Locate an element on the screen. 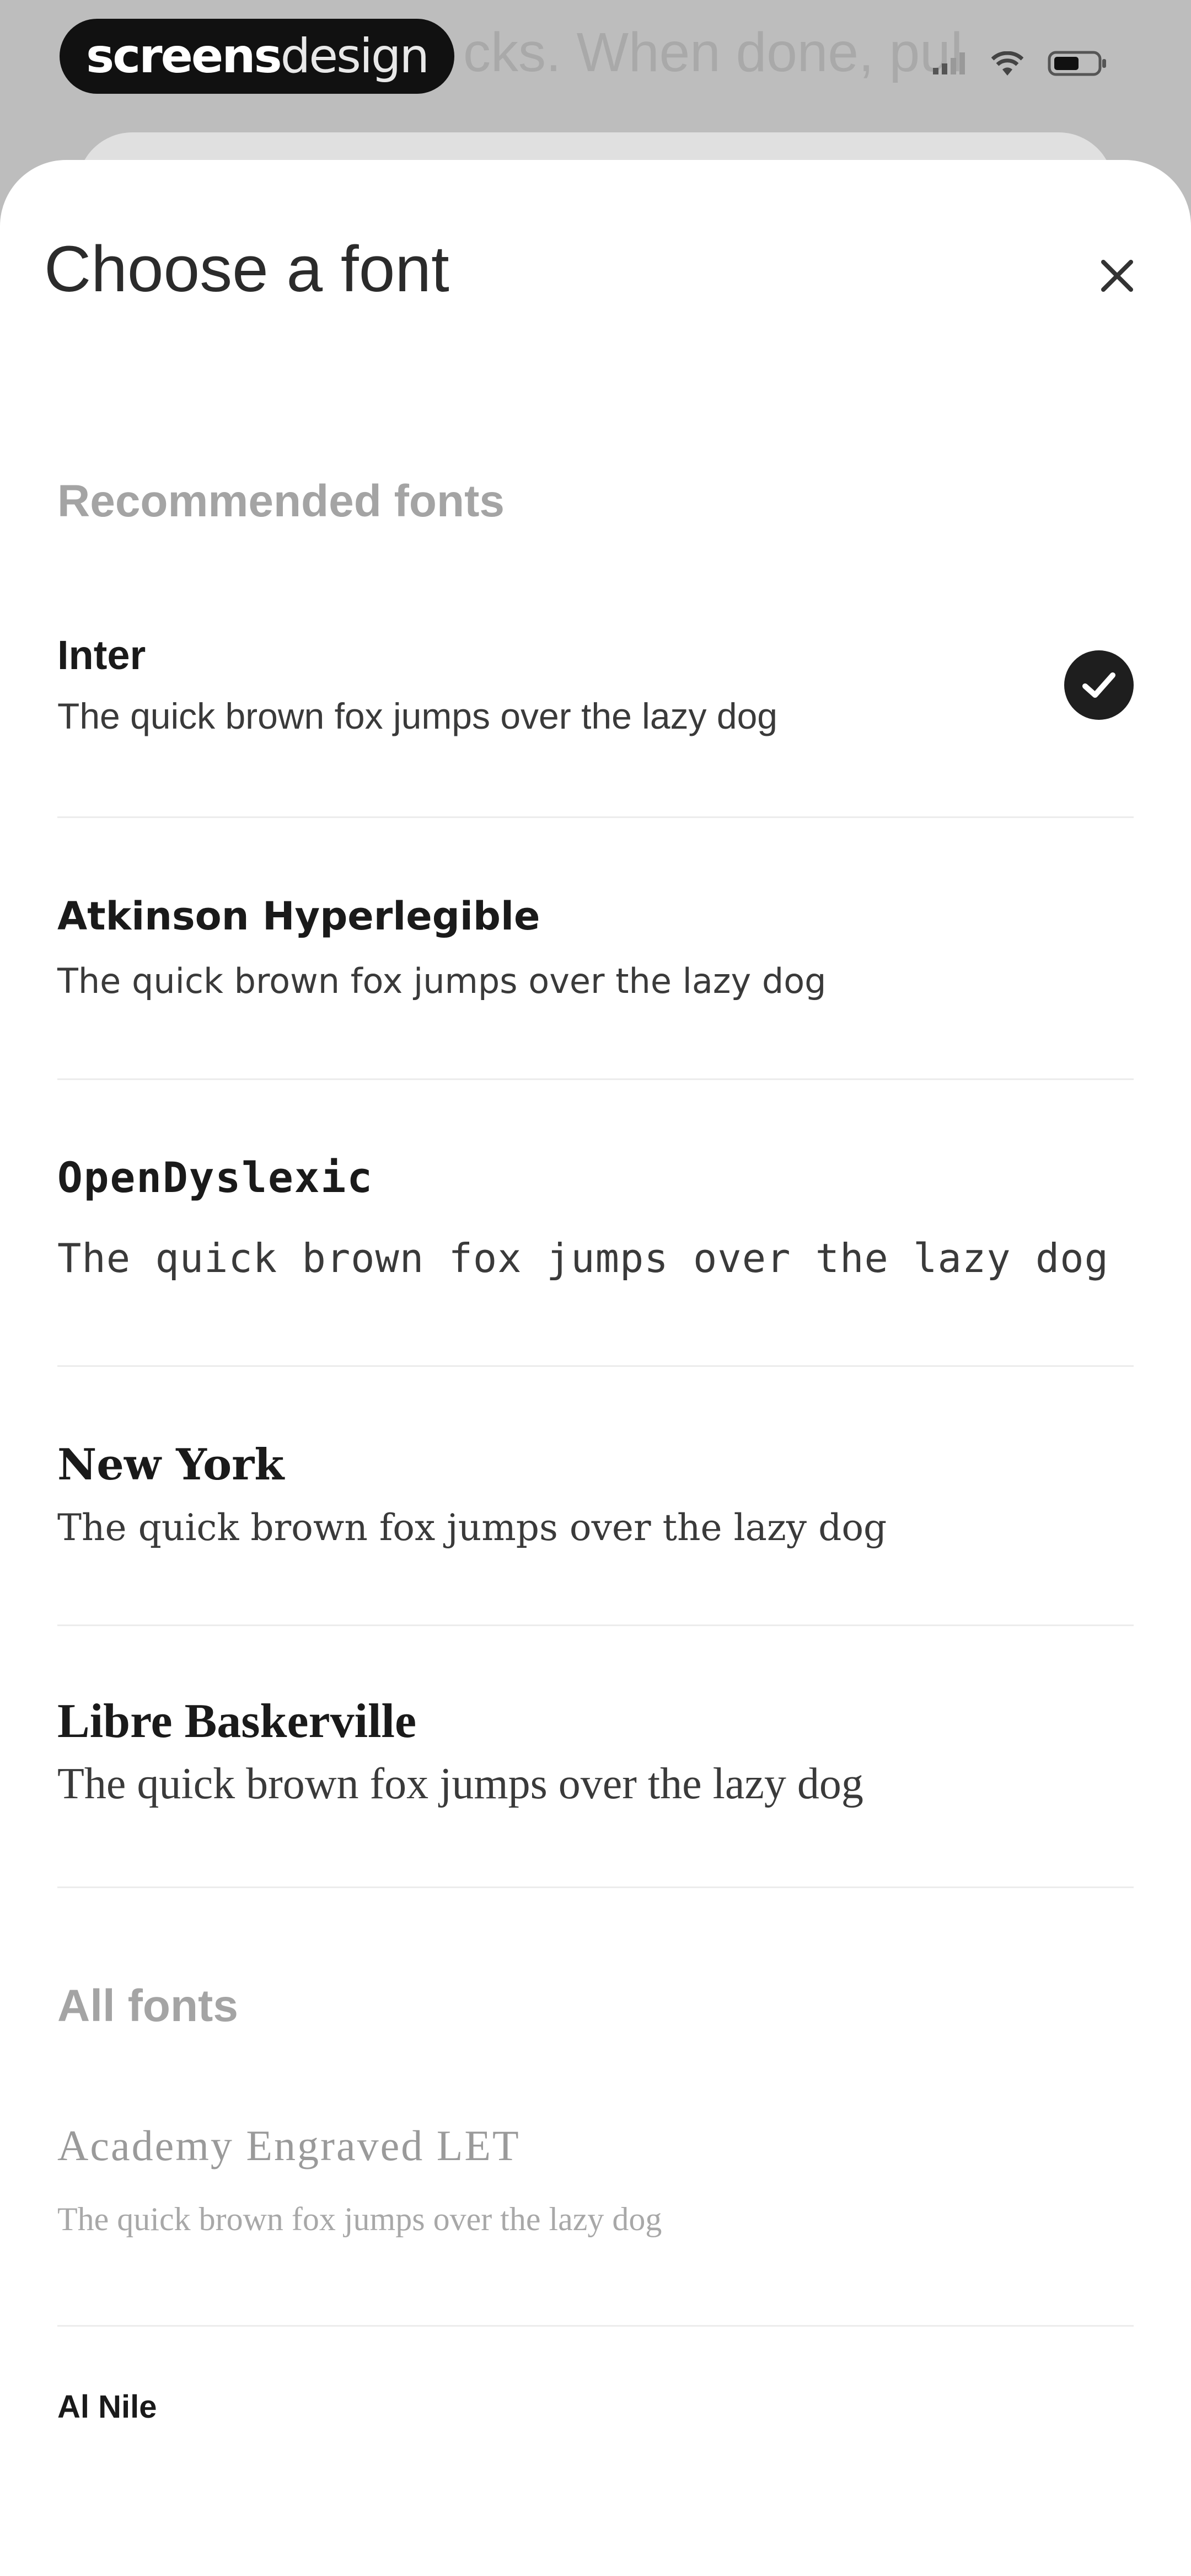 The image size is (1191, 2576). status-bar: screensdesign cks. When done, pul is located at coordinates (595, 63).